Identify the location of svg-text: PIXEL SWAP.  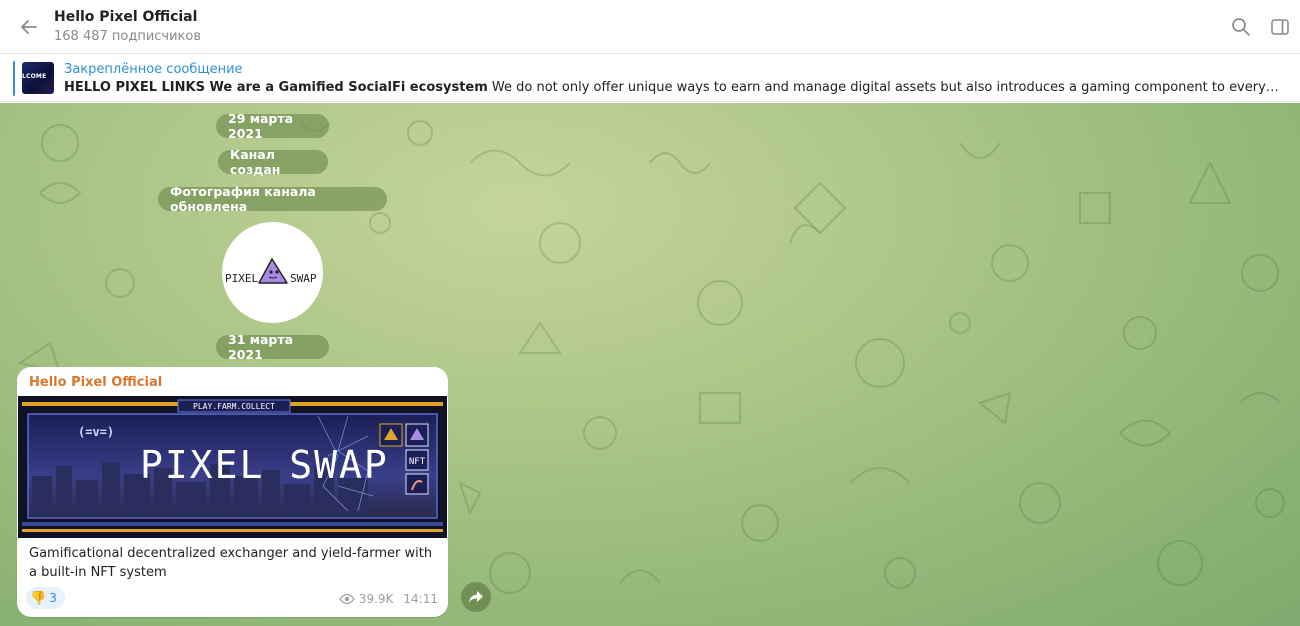
(264, 465).